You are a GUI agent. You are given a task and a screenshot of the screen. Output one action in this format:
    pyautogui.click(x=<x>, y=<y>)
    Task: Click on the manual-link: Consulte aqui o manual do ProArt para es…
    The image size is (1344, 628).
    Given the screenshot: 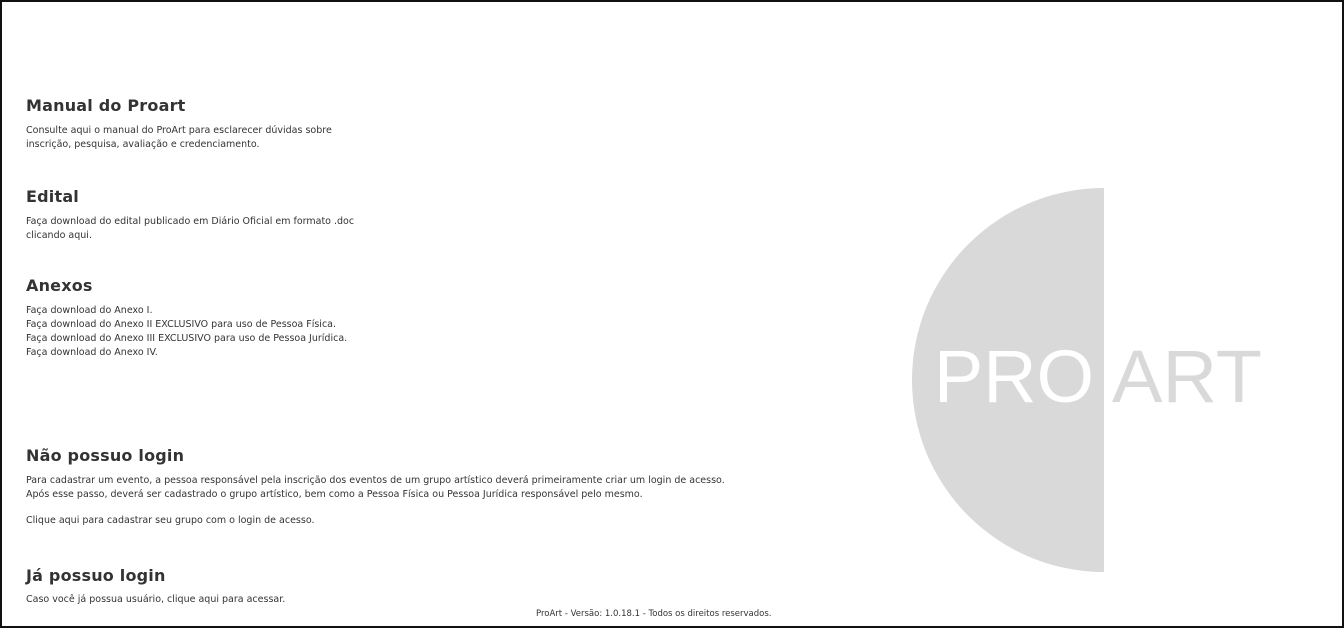 What is the action you would take?
    pyautogui.click(x=228, y=138)
    